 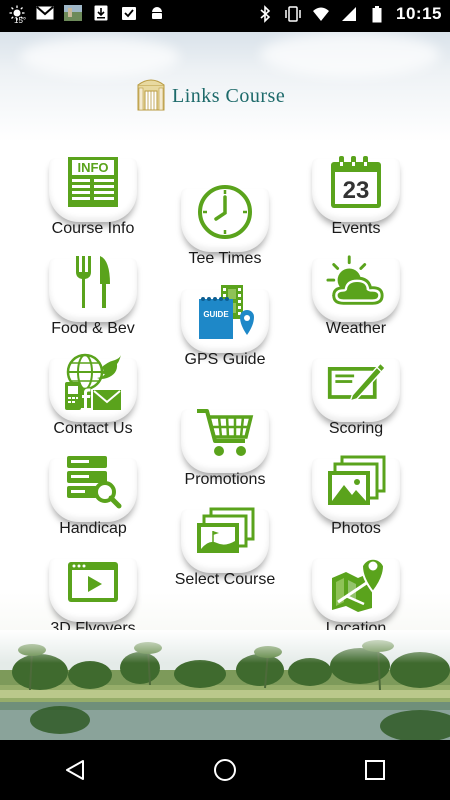 I want to click on menu-label: Scoring, so click(x=356, y=428).